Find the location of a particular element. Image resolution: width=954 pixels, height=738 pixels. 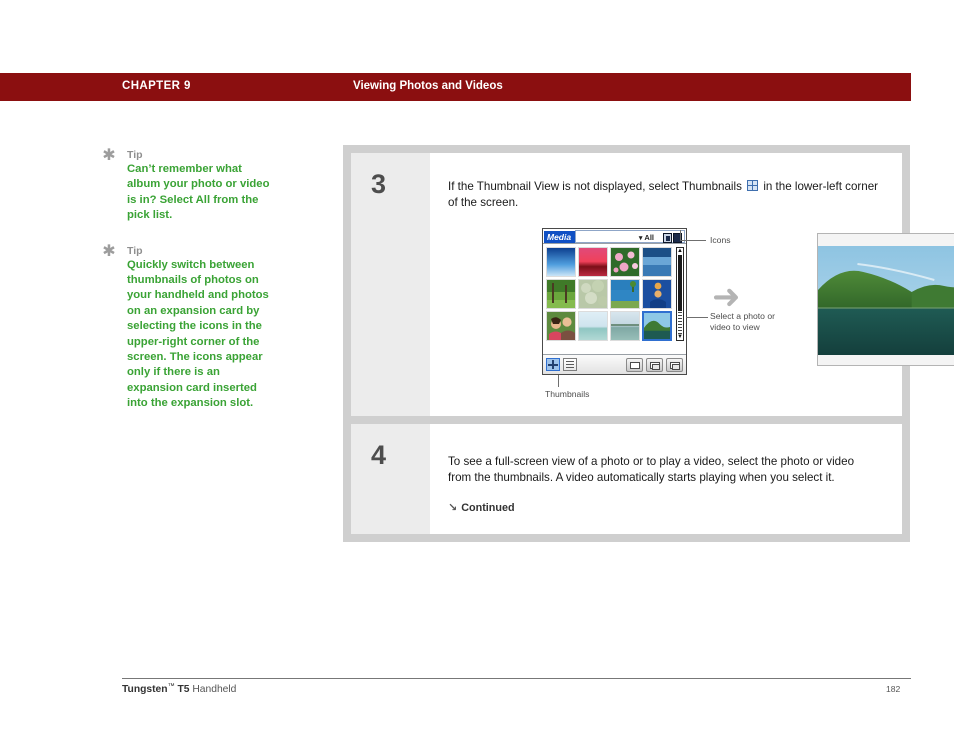

thumbnail-coast-beach is located at coordinates (625, 294).